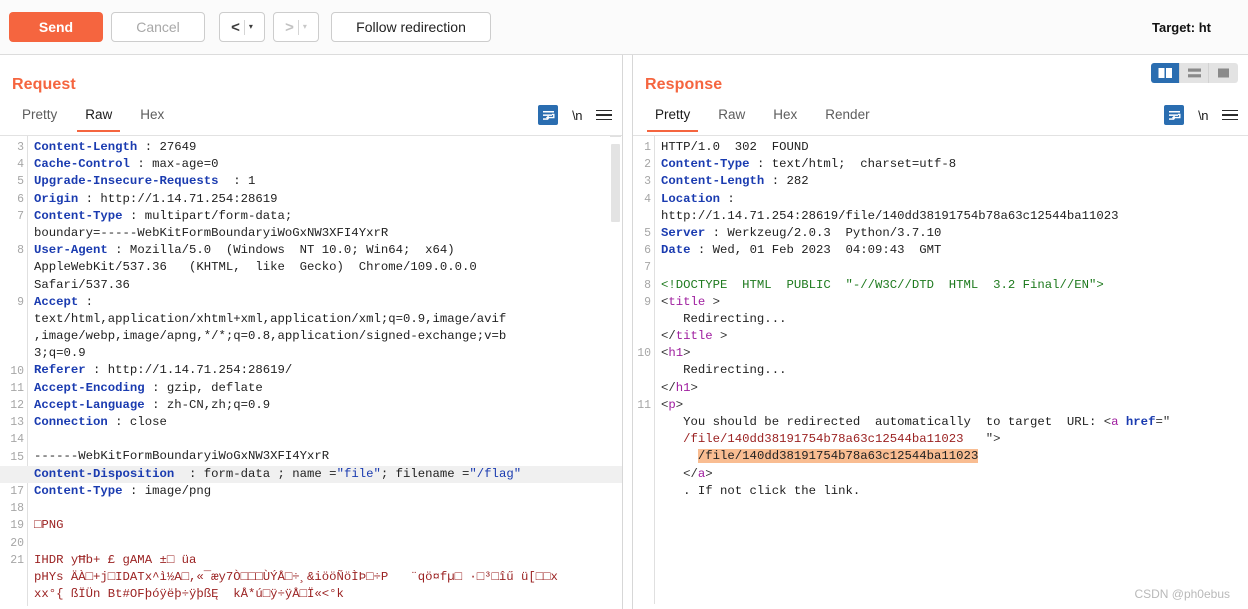 The image size is (1248, 609). Describe the element at coordinates (311, 302) in the screenshot. I see `code-line: Accept :` at that location.